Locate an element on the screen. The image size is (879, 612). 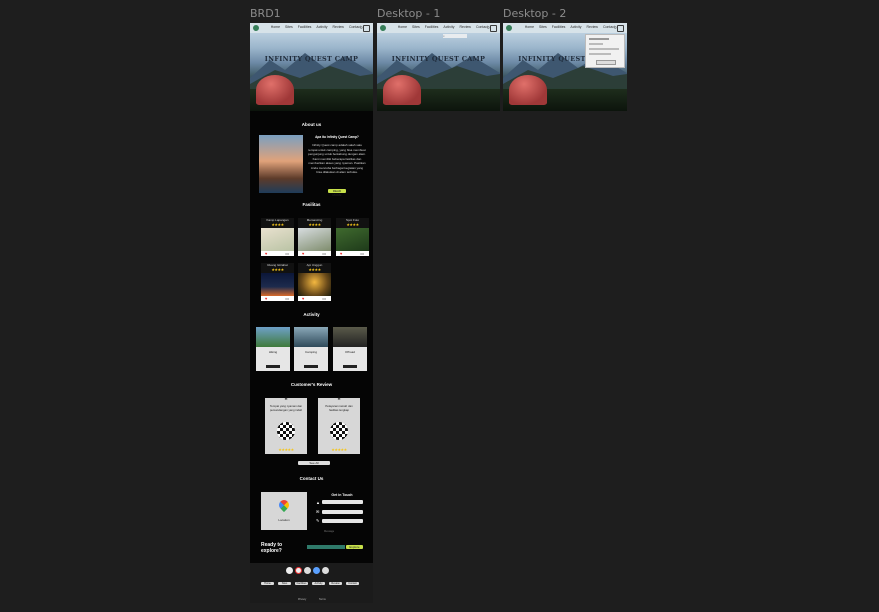
facility-card: Ruang Istirahat ★★★★ ♥ ▭ is located at coordinates (277, 282).